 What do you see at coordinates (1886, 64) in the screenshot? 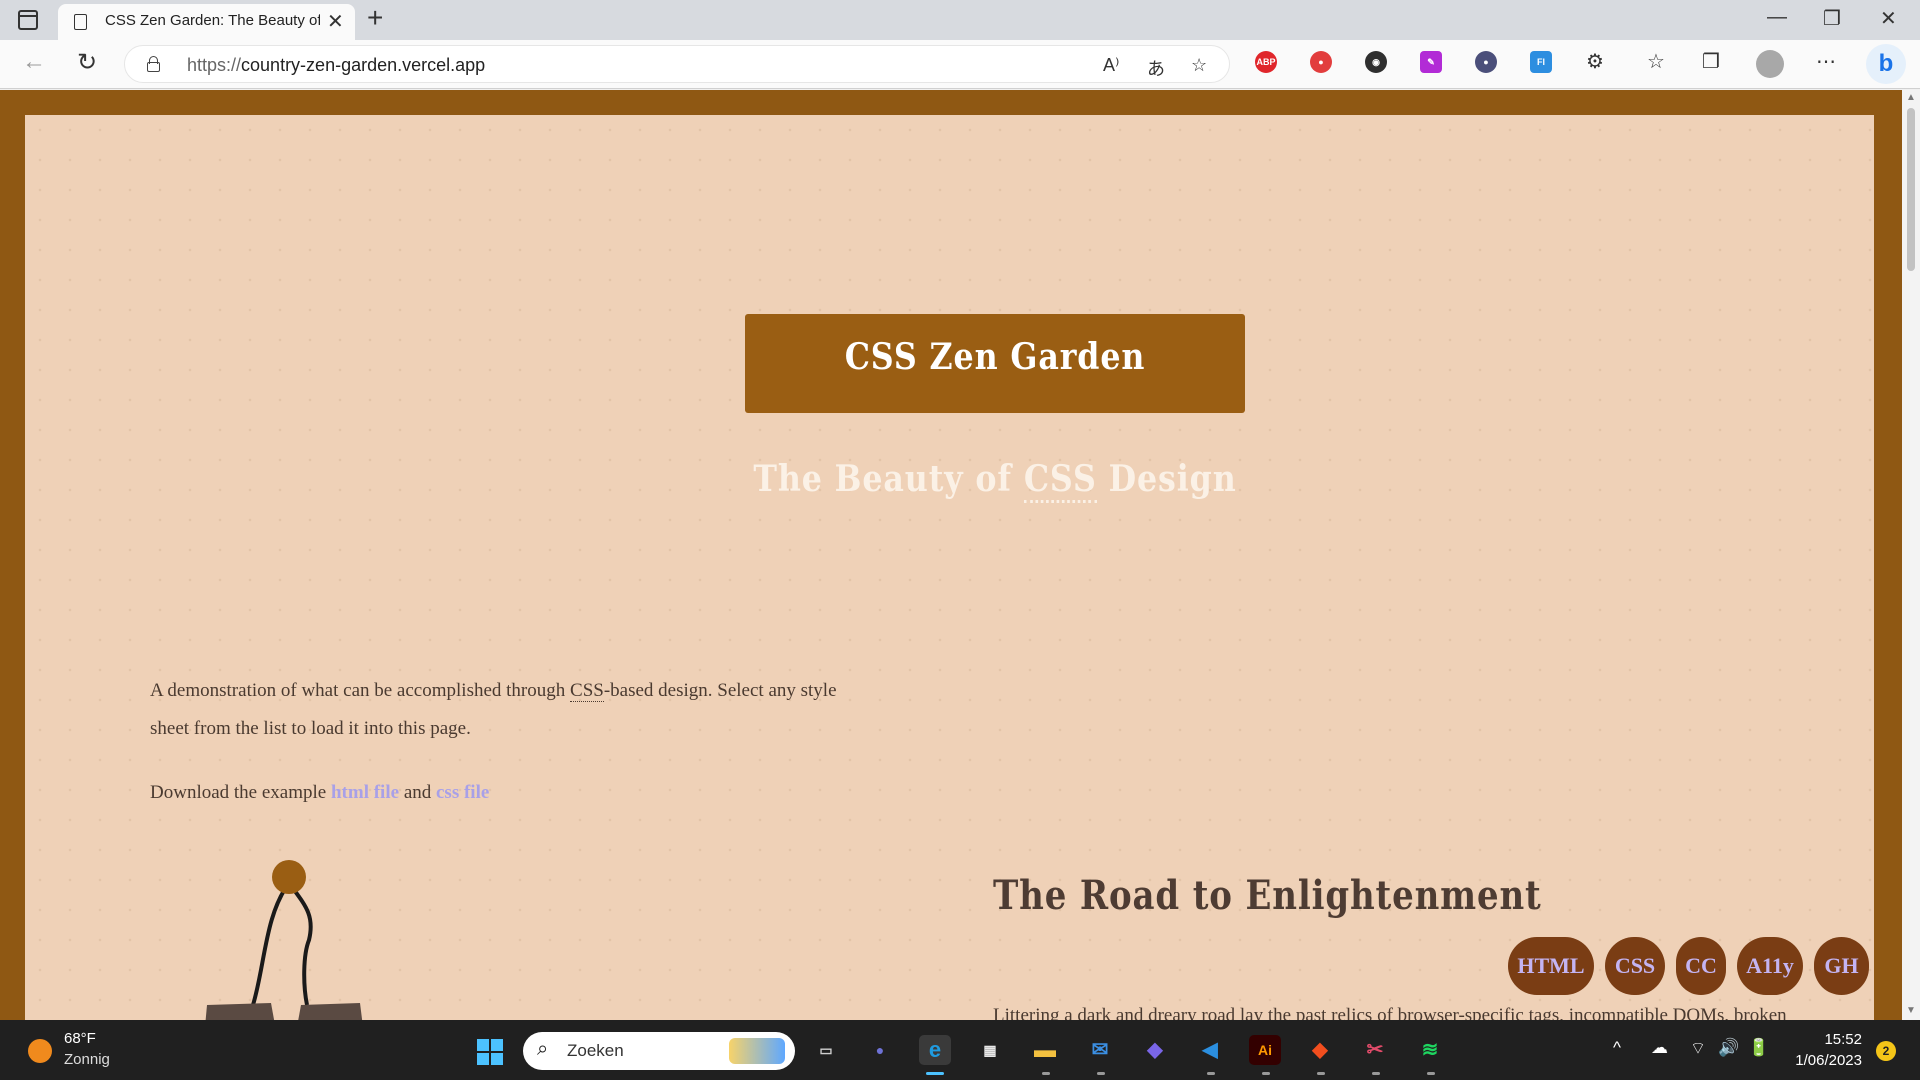
I see `bing-icon: b` at bounding box center [1886, 64].